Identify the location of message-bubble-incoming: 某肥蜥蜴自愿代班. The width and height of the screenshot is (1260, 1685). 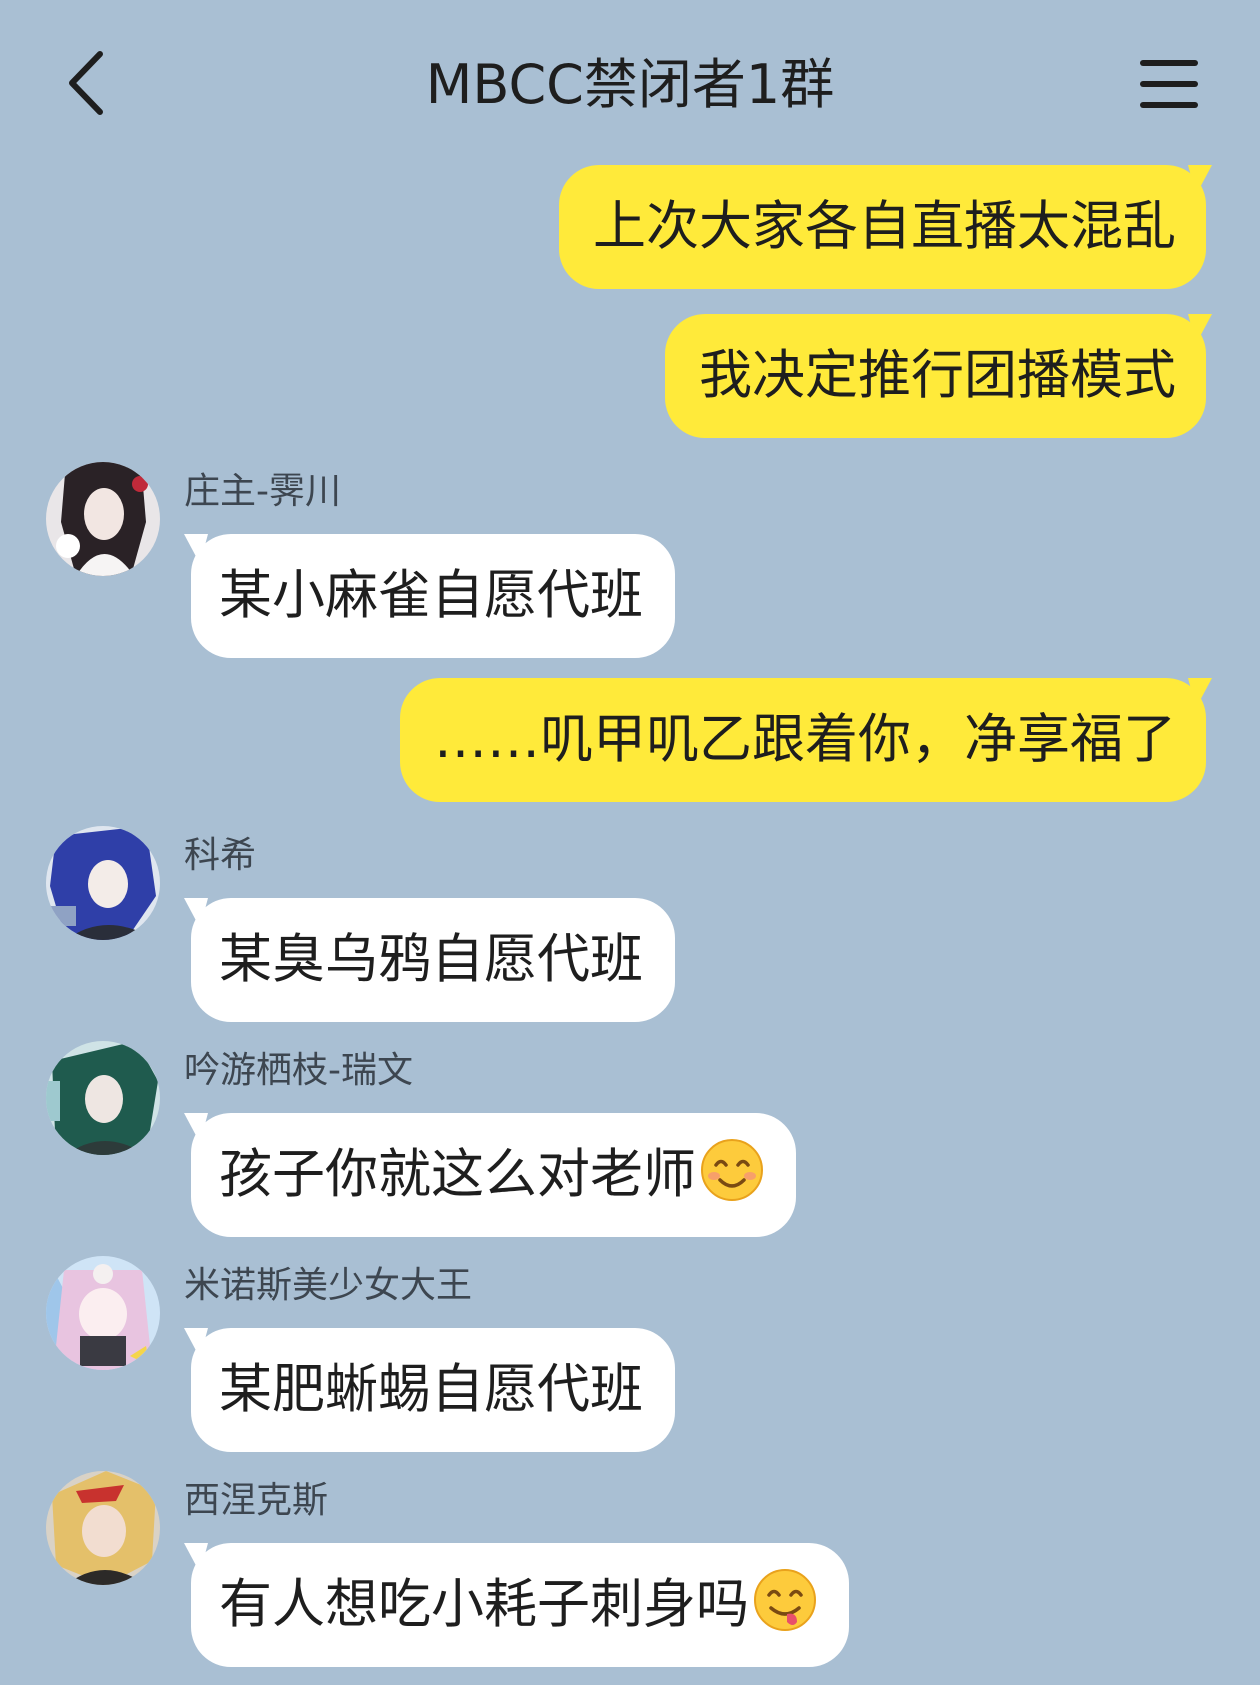
(433, 1390).